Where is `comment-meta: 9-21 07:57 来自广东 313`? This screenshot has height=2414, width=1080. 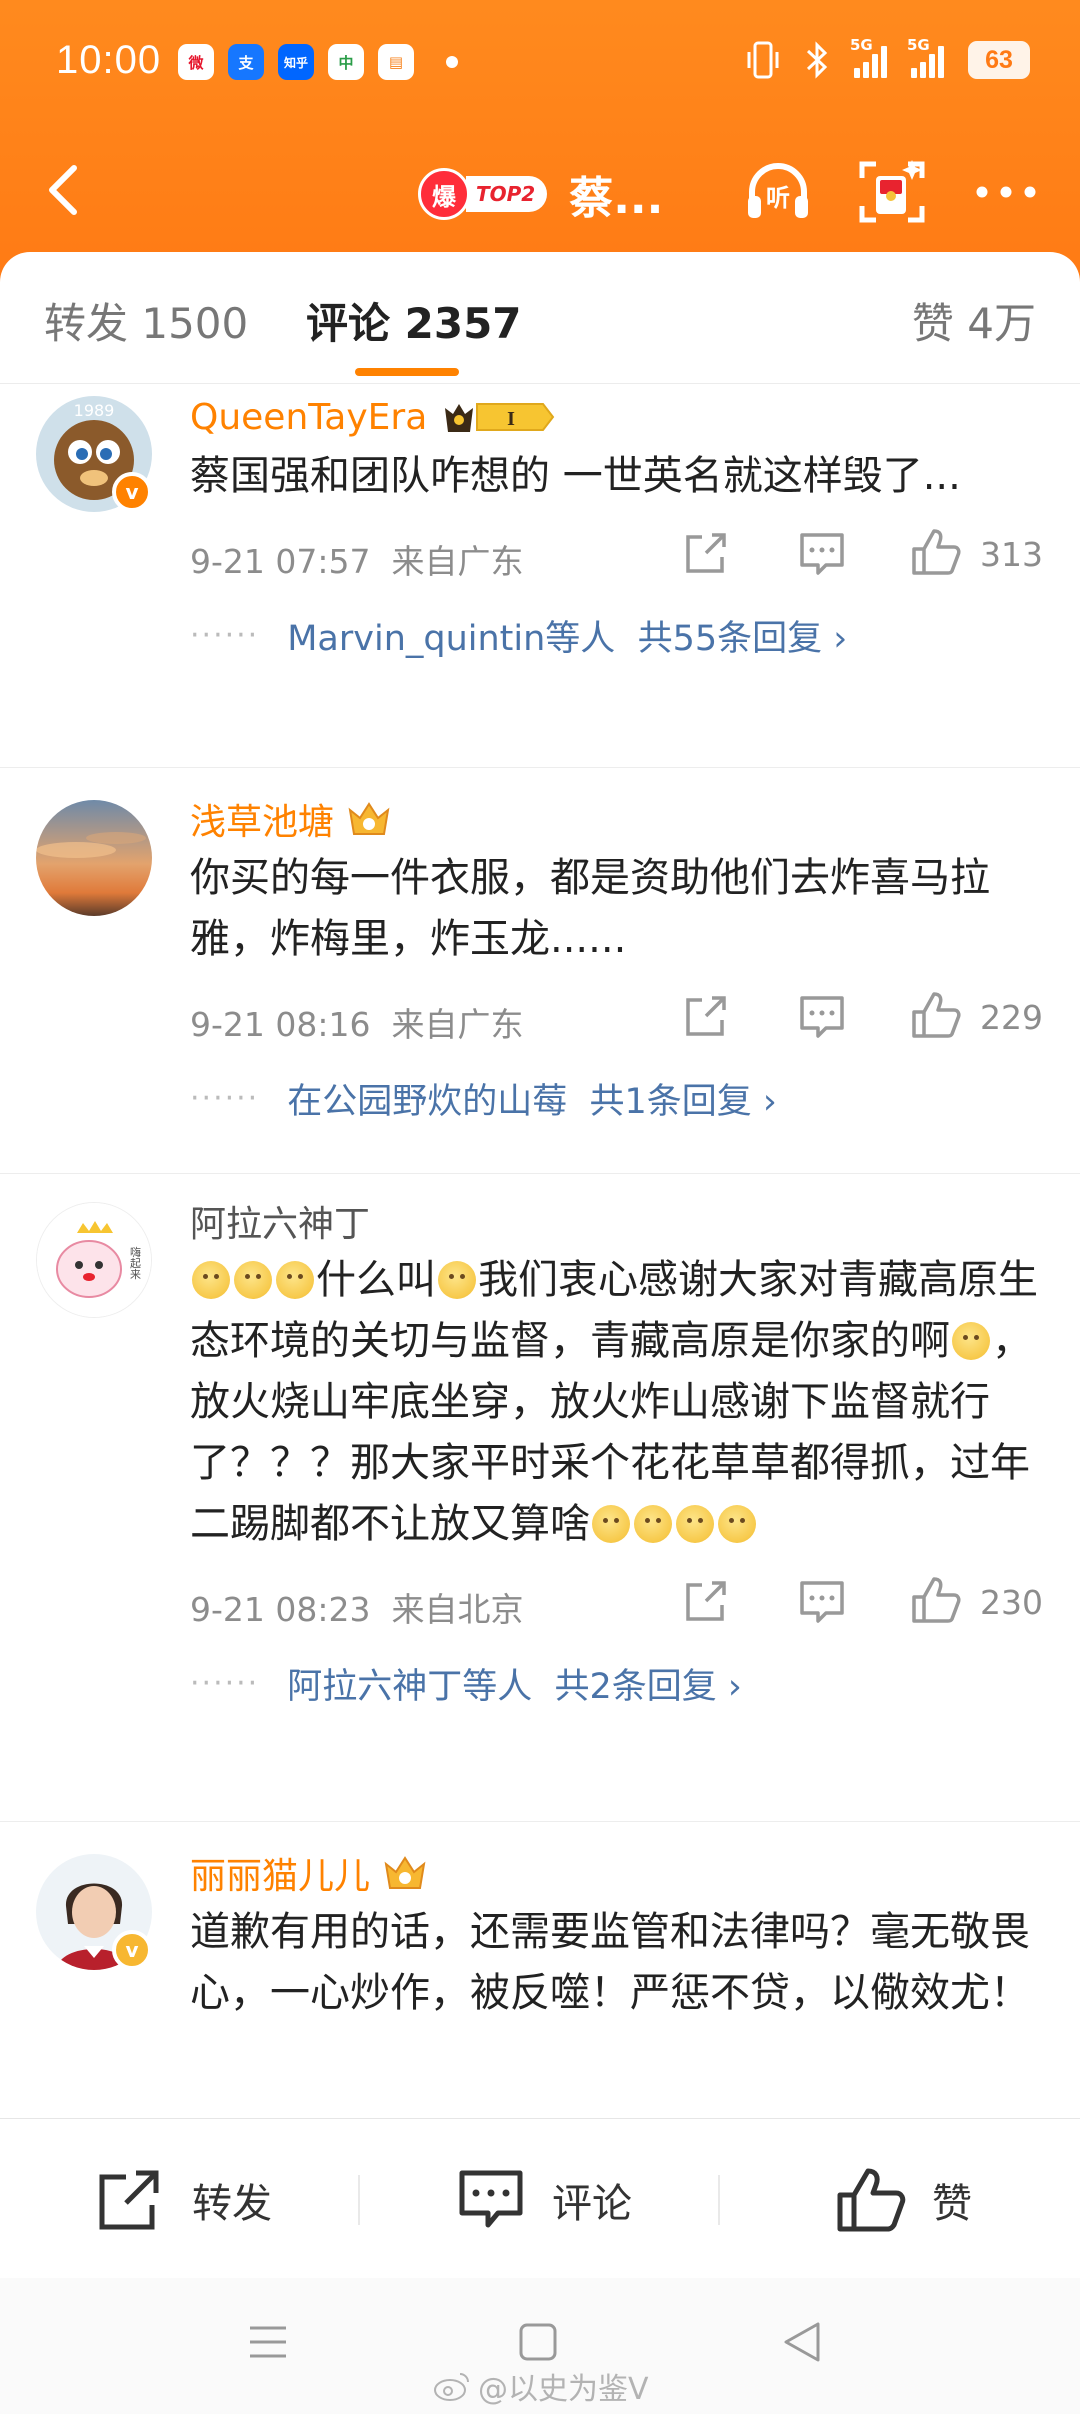
comment-meta: 9-21 07:57 来自广东 313 is located at coordinates (618, 555).